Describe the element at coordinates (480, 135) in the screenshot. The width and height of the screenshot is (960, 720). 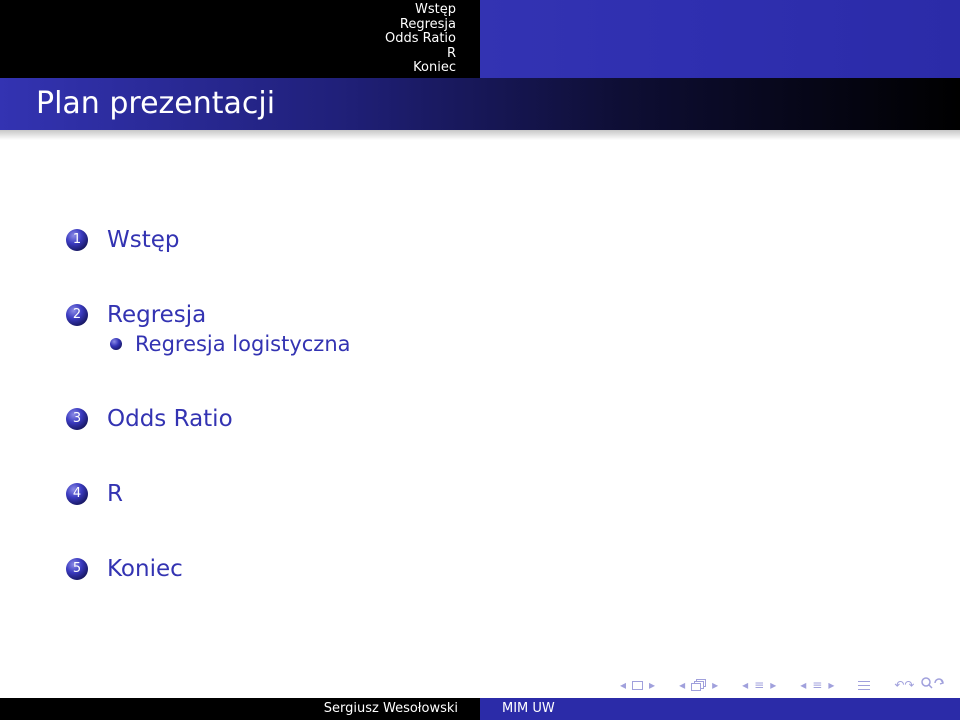
I see `title-shadow` at that location.